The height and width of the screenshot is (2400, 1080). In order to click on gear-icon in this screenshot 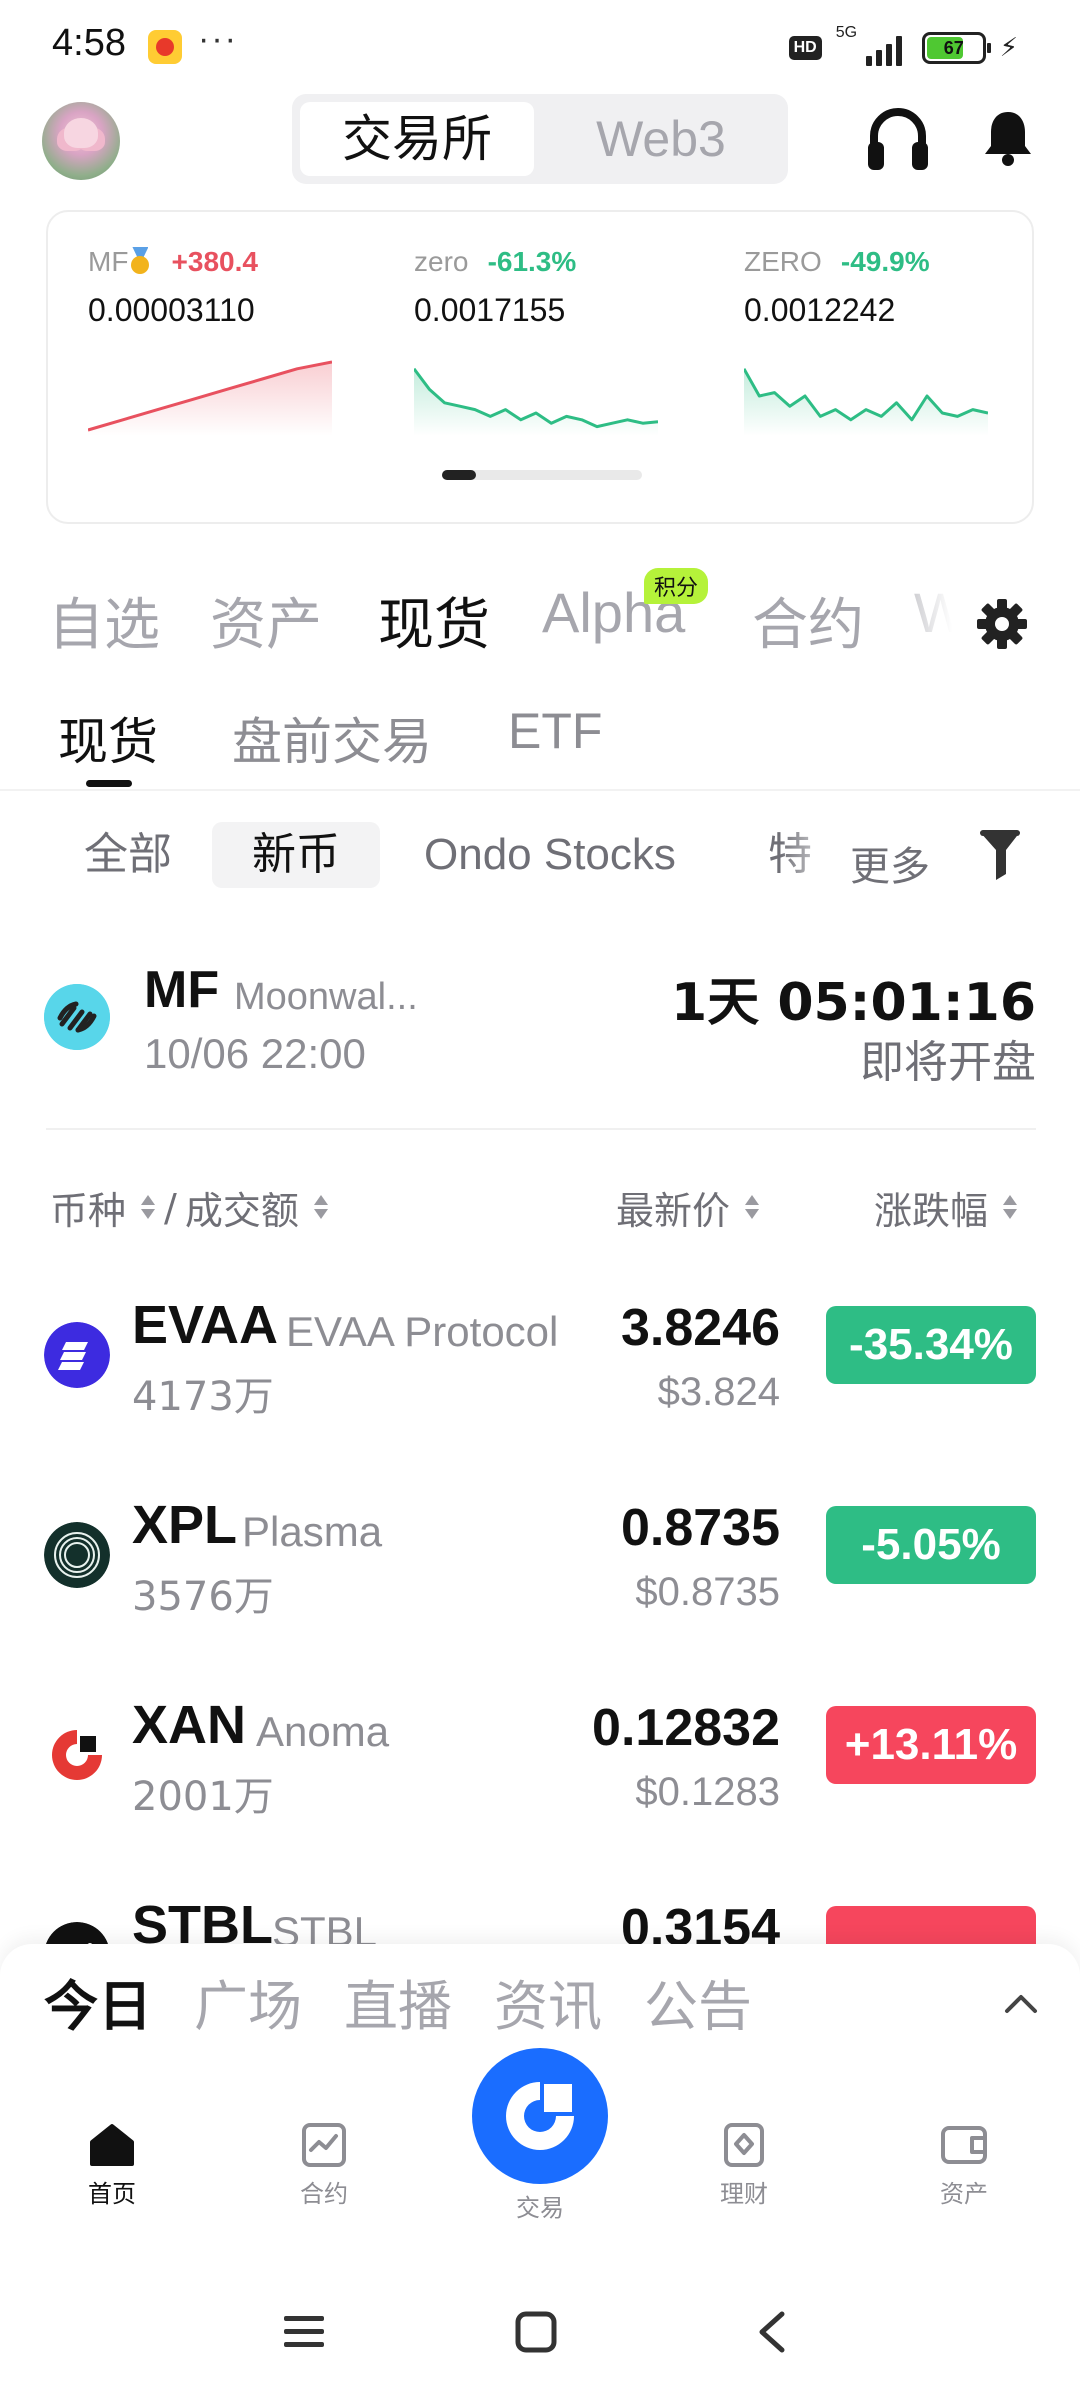, I will do `click(1002, 624)`.